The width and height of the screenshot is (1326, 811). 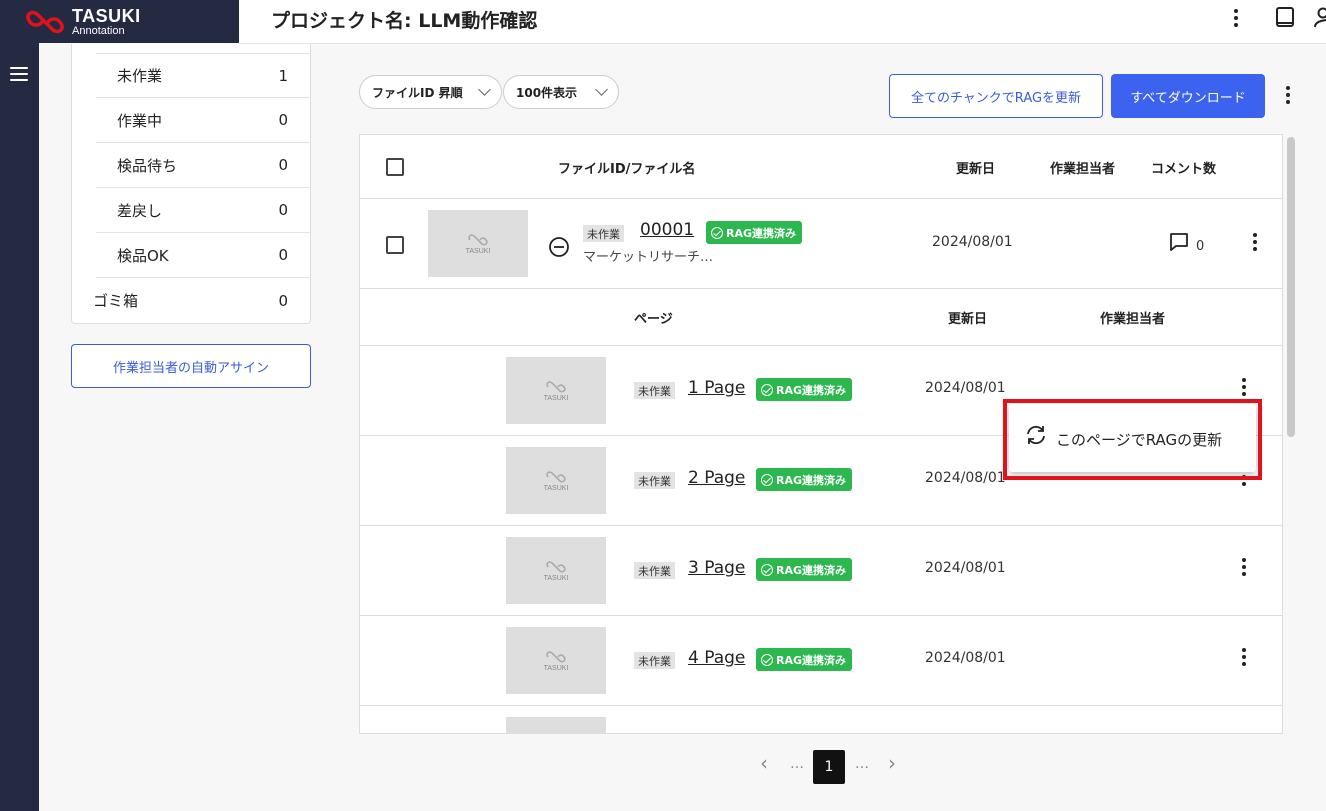 What do you see at coordinates (667, 230) in the screenshot?
I see `file-id-link: 00001` at bounding box center [667, 230].